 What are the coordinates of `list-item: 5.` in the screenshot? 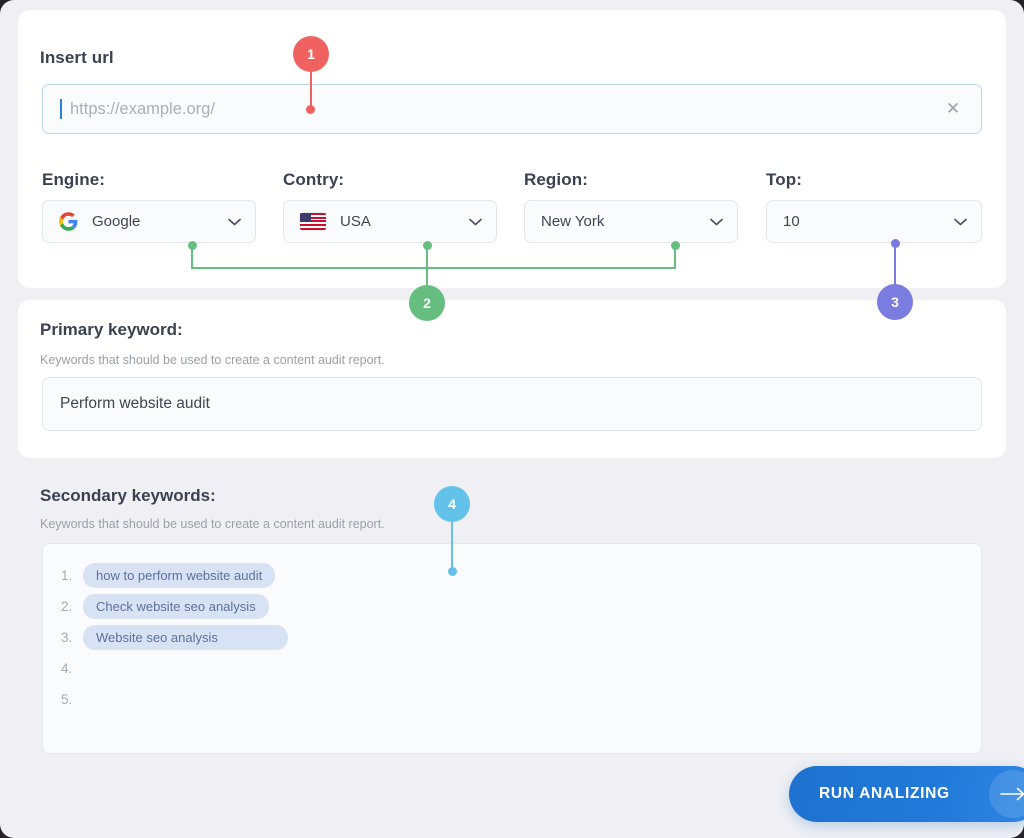 It's located at (512, 699).